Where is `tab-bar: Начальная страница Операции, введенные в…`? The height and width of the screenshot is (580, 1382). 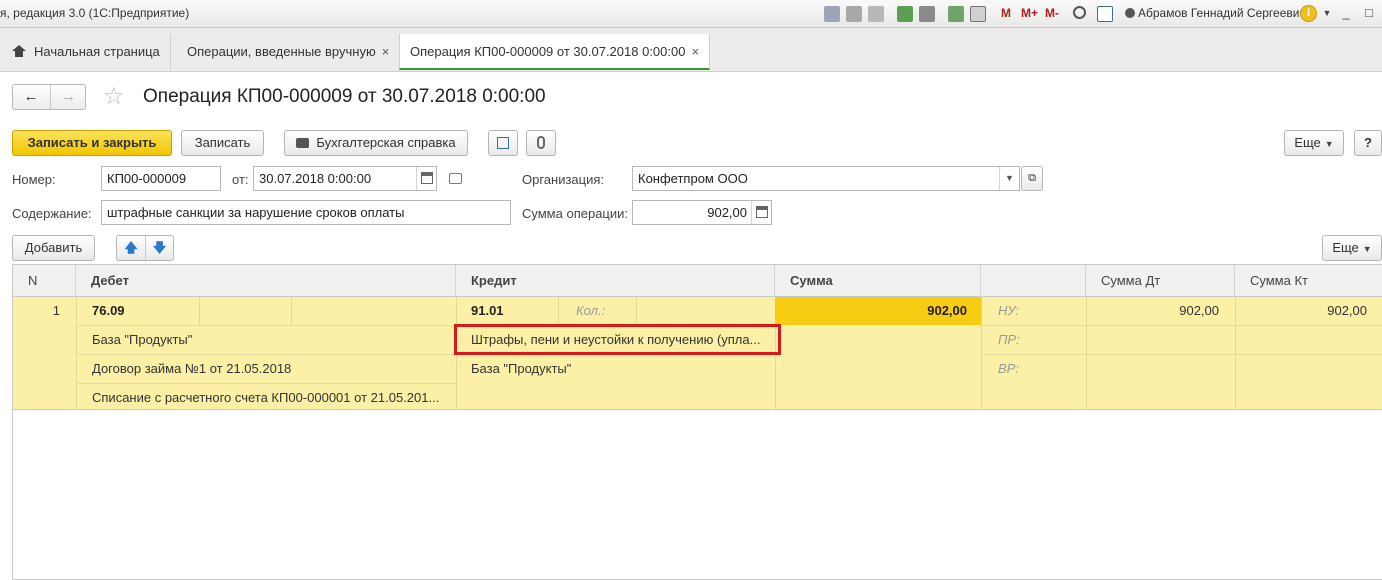
tab-bar: Начальная страница Операции, введенные в… is located at coordinates (691, 50).